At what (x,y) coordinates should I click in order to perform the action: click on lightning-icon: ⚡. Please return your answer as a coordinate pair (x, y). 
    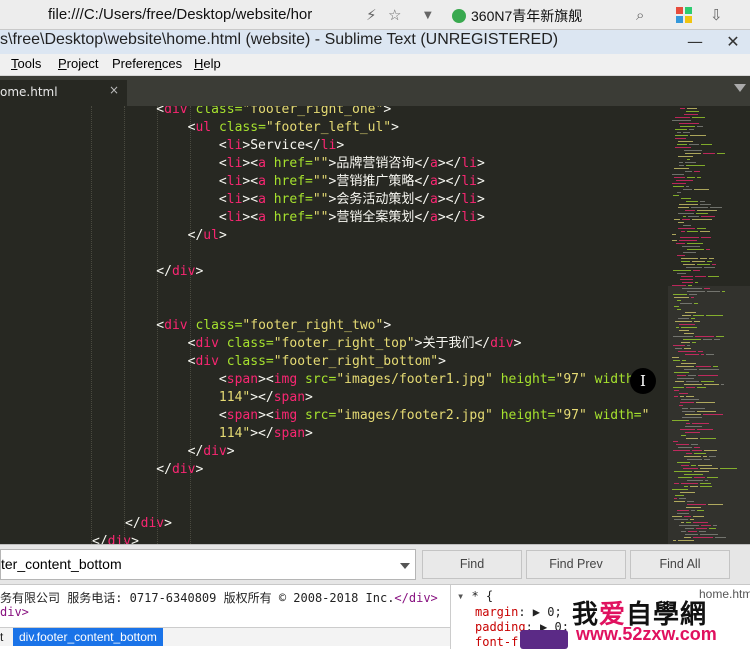
    Looking at the image, I should click on (371, 15).